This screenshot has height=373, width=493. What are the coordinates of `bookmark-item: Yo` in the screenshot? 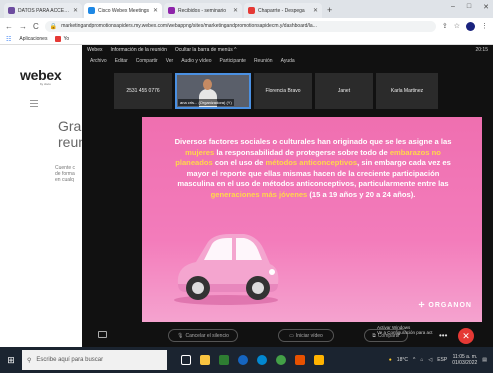 It's located at (62, 39).